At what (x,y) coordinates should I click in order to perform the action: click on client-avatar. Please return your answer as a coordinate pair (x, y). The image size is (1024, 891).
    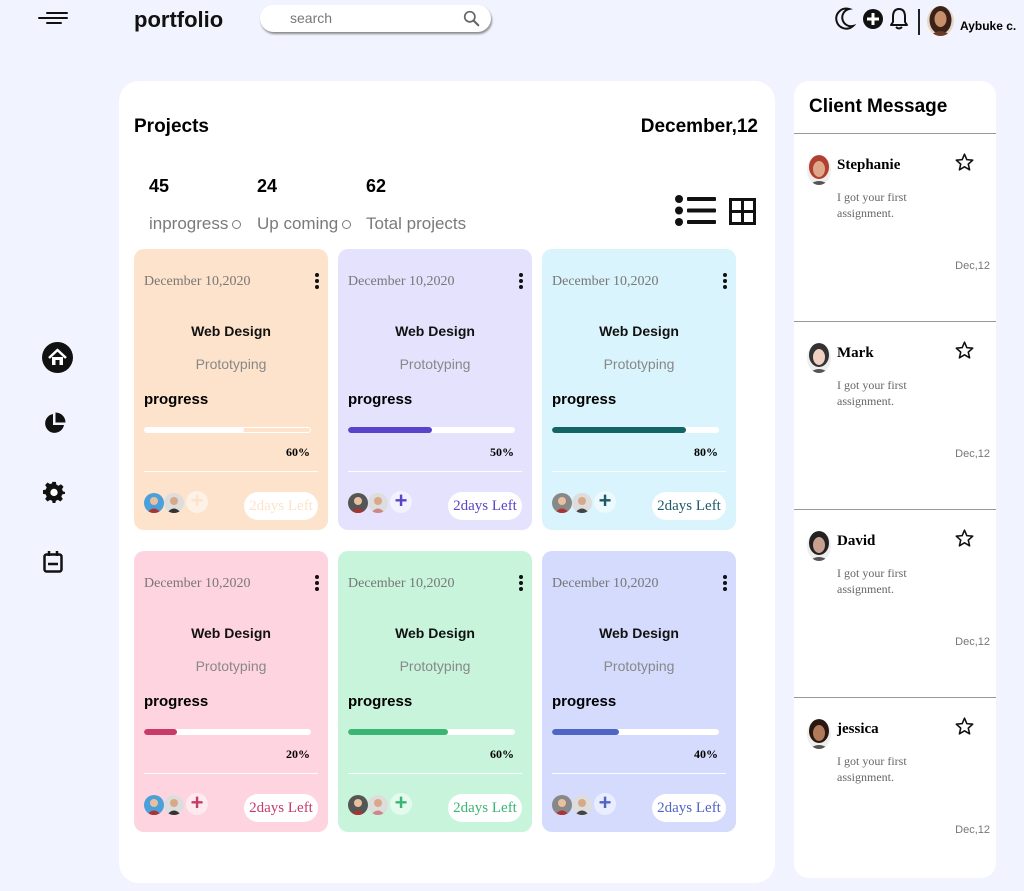
    Looking at the image, I should click on (819, 170).